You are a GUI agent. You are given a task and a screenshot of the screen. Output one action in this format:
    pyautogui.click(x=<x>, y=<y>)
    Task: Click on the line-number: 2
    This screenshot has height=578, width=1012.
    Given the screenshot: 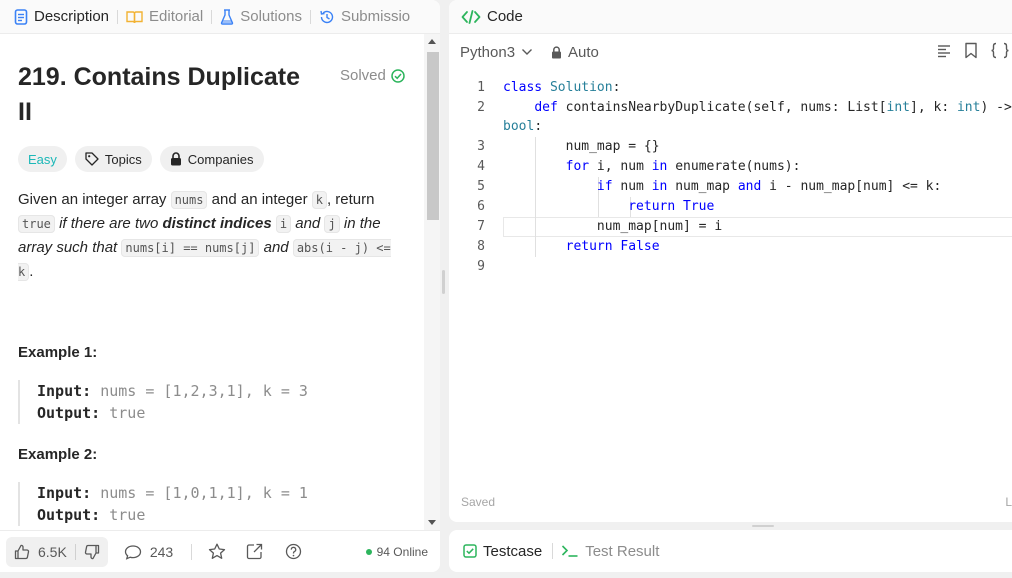 What is the action you would take?
    pyautogui.click(x=481, y=107)
    